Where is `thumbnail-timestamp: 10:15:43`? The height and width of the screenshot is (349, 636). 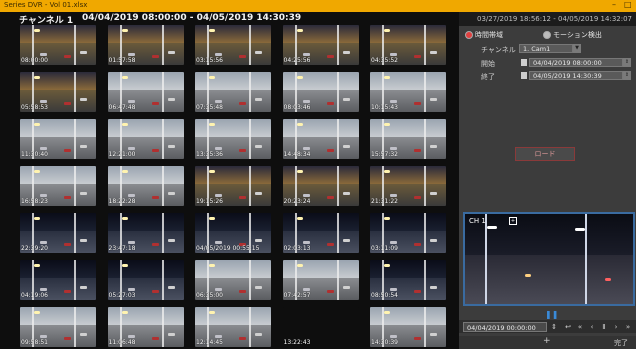 thumbnail-timestamp: 10:15:43 is located at coordinates (384, 107).